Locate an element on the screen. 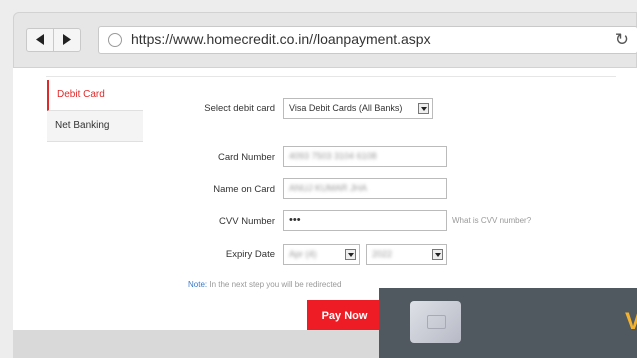 The image size is (637, 358). card-number-value: 4093 7503 3104 6108 is located at coordinates (333, 156).